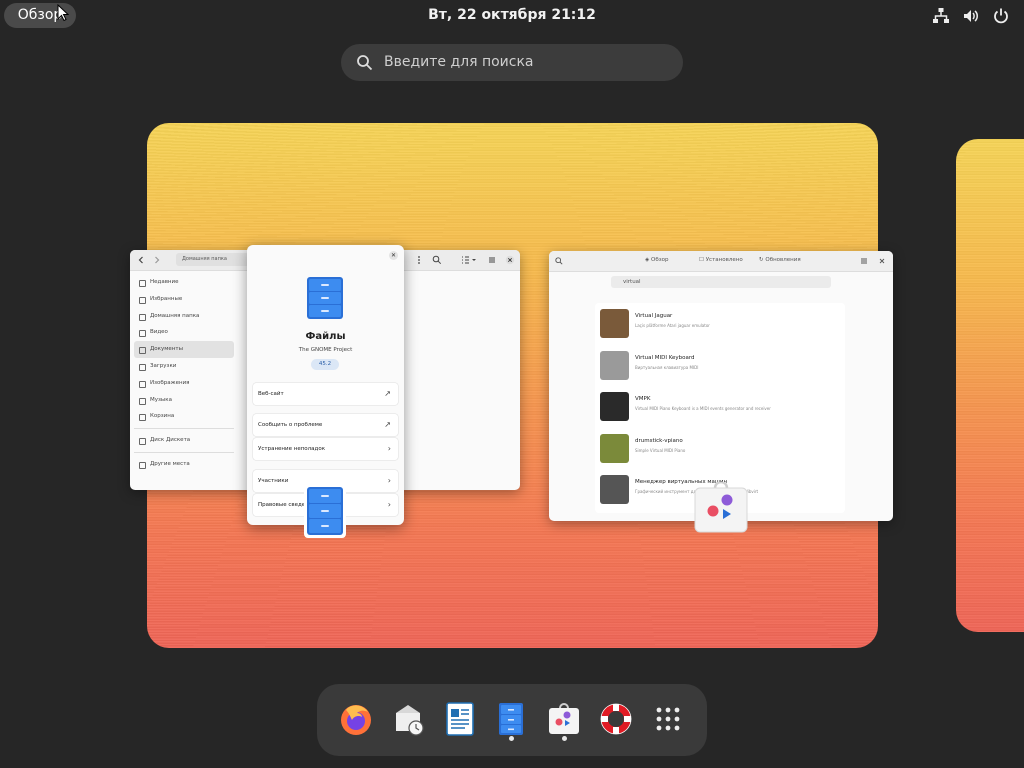 This screenshot has height=768, width=1024. I want to click on trash-icon, so click(142, 418).